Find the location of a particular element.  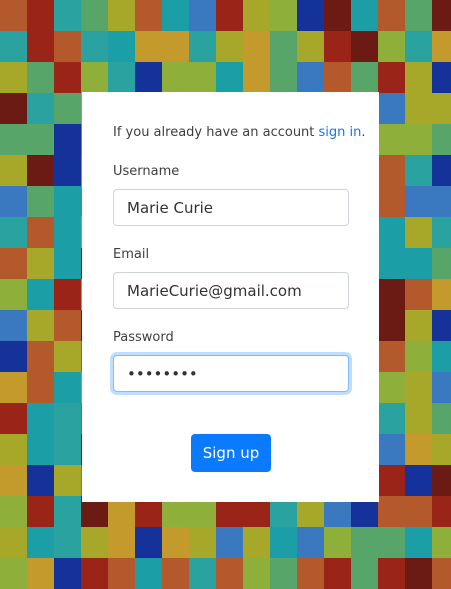

signin-link: sign in is located at coordinates (340, 132).